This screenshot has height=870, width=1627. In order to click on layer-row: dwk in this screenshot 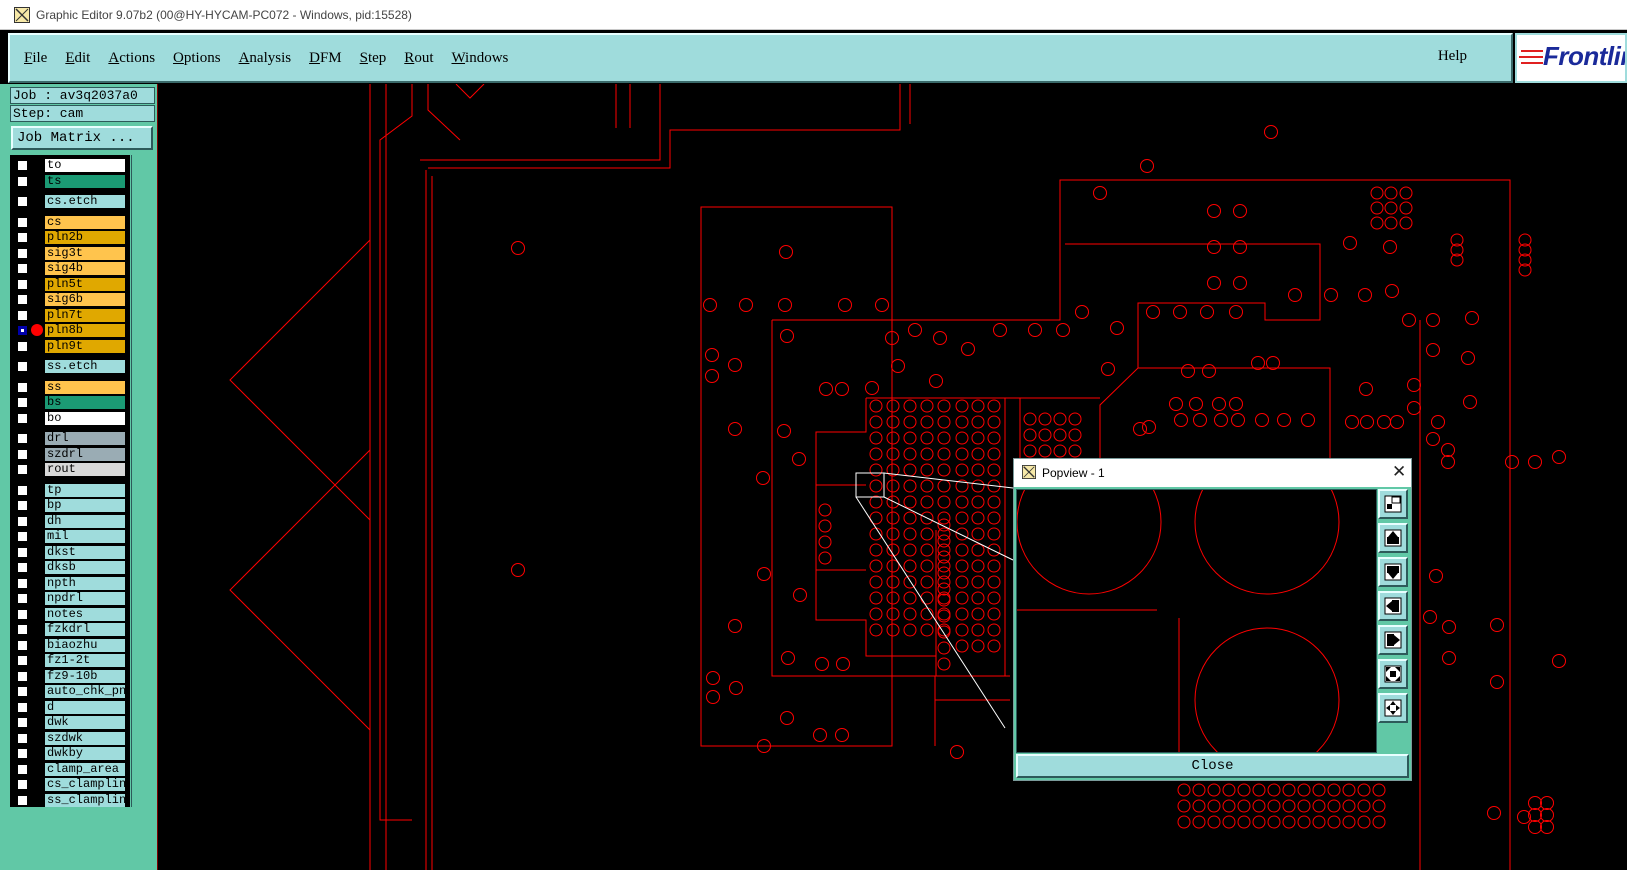, I will do `click(70, 722)`.